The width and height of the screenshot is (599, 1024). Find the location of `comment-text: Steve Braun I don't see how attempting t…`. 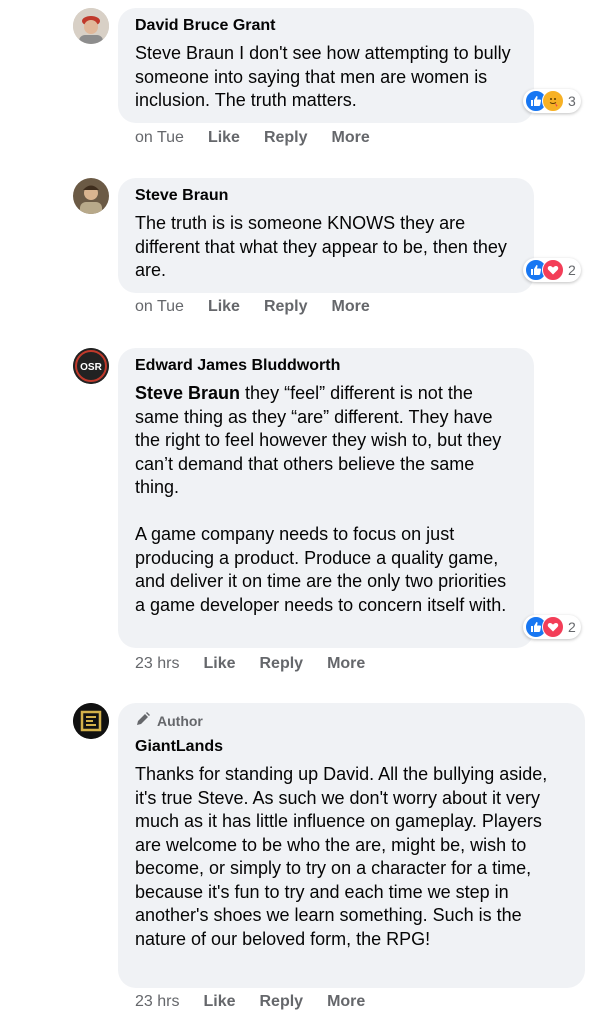

comment-text: Steve Braun I don't see how attempting t… is located at coordinates (323, 76).